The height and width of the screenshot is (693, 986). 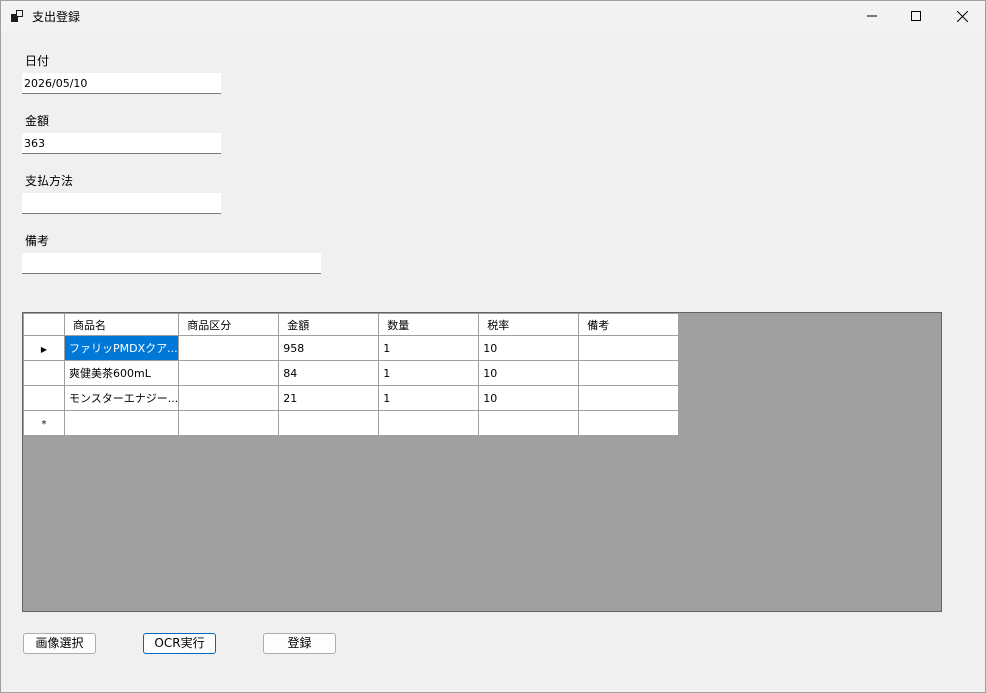 I want to click on close-icon, so click(x=962, y=16).